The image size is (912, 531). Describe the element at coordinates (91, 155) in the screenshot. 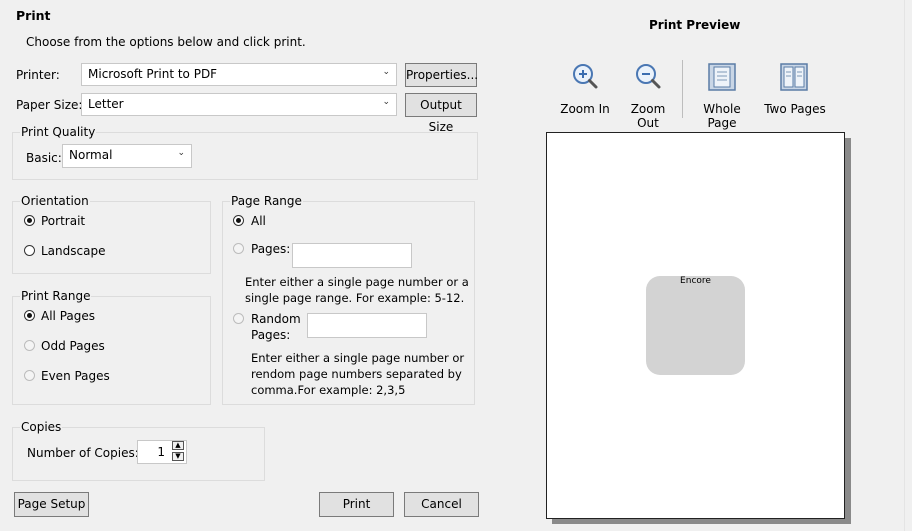

I see `quality-value: Normal` at that location.